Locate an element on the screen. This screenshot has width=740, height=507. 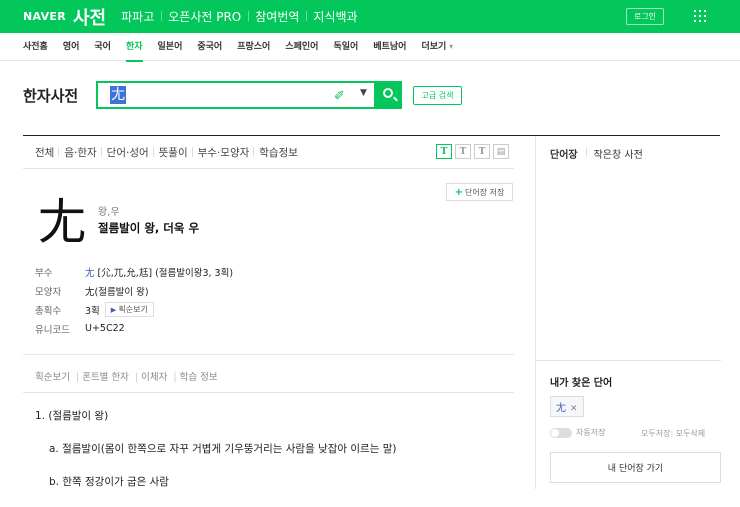
tab-wordbook: 단어장 is located at coordinates (564, 153).